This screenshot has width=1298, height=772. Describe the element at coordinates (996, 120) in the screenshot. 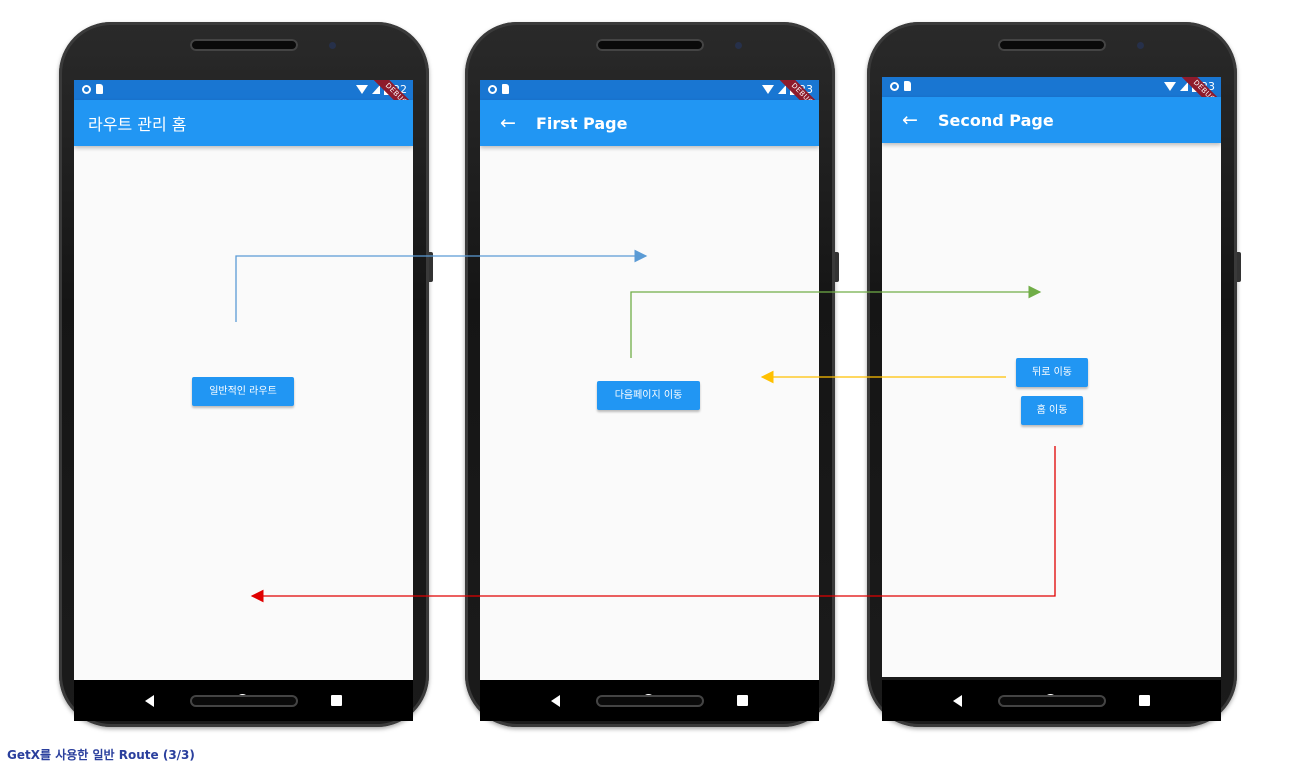

I see `page-title: Second Page` at that location.